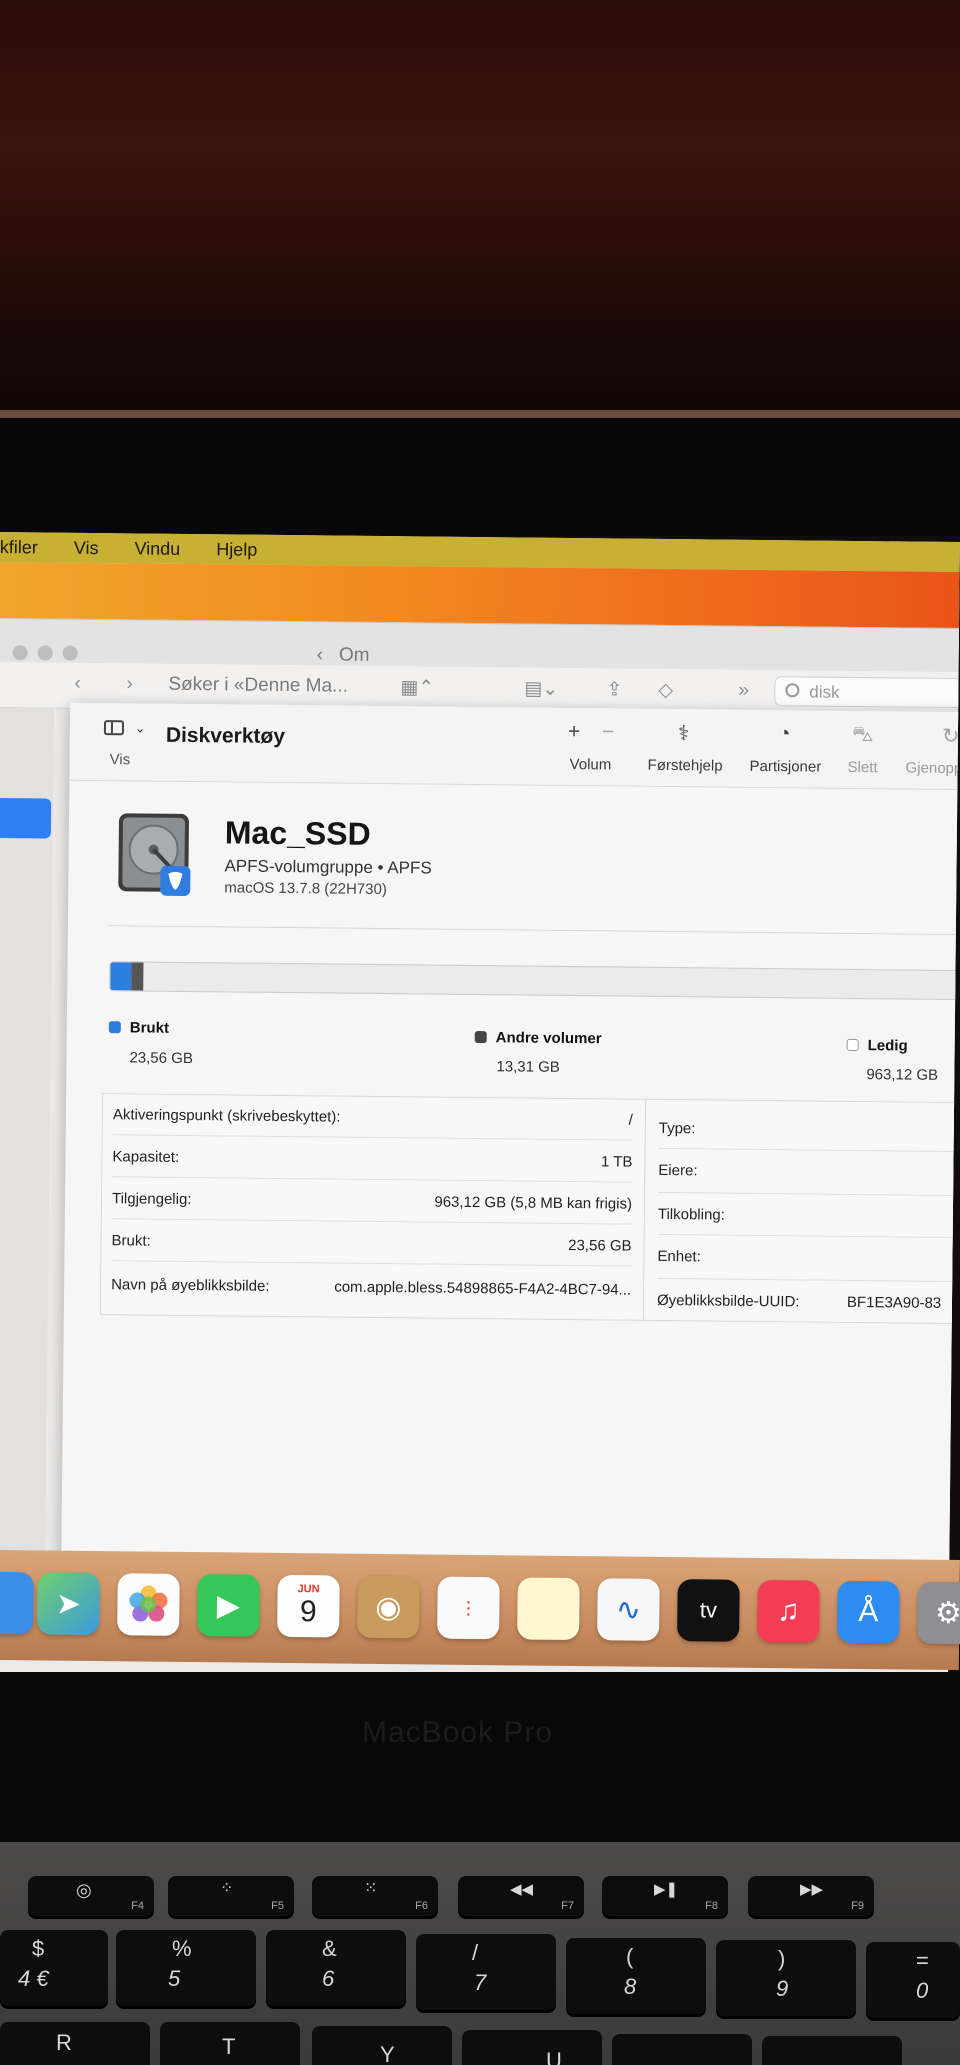 The image size is (960, 2065). I want to click on facetime-dock-icon: ▶, so click(228, 1605).